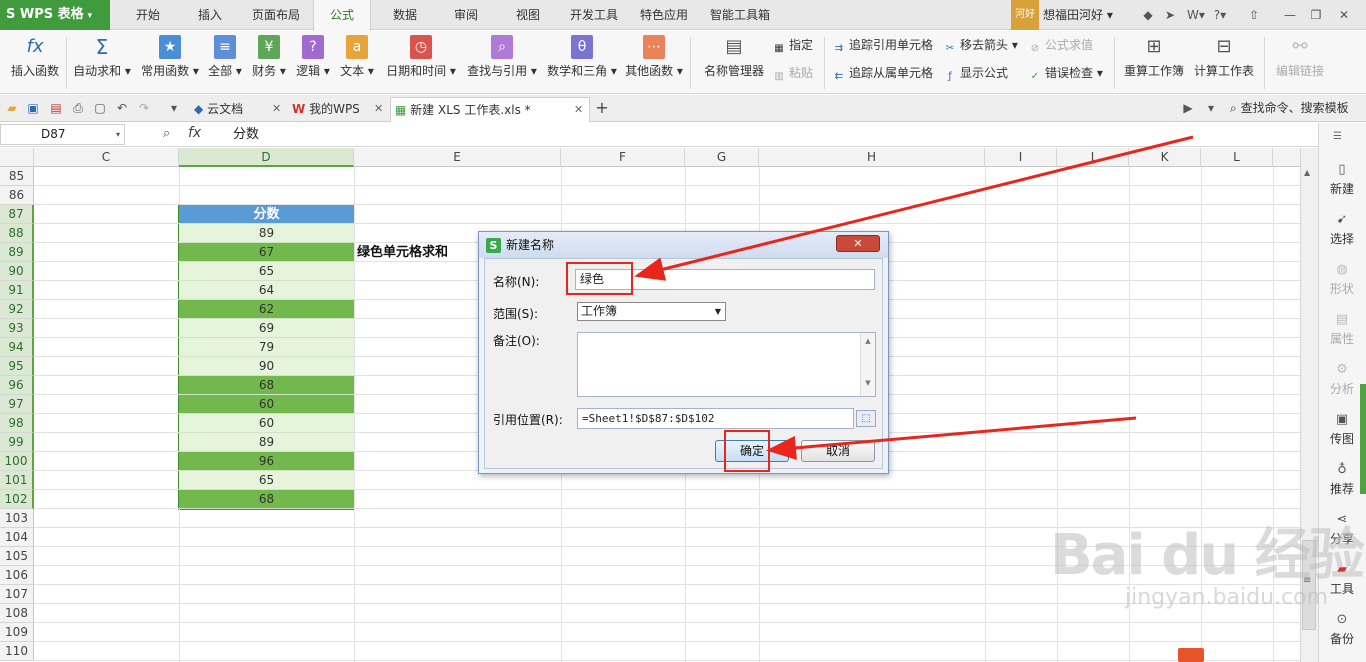 Image resolution: width=1366 pixels, height=662 pixels. What do you see at coordinates (872, 157) in the screenshot?
I see `column-header-h: H` at bounding box center [872, 157].